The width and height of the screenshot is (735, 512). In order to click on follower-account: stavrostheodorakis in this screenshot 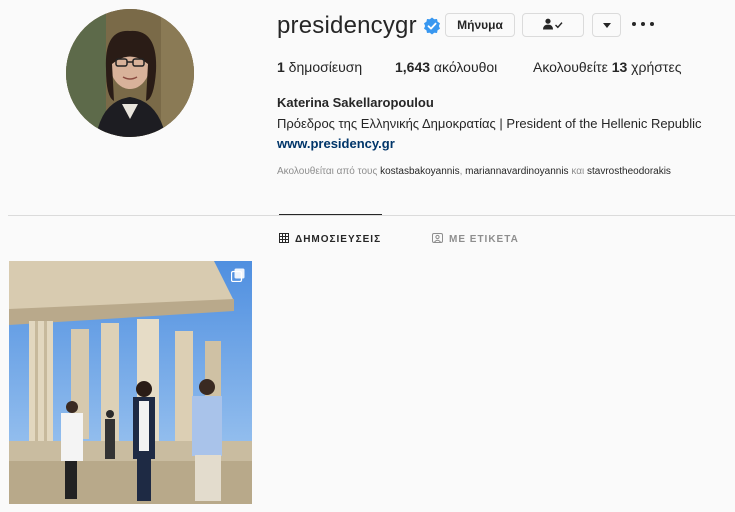, I will do `click(629, 171)`.